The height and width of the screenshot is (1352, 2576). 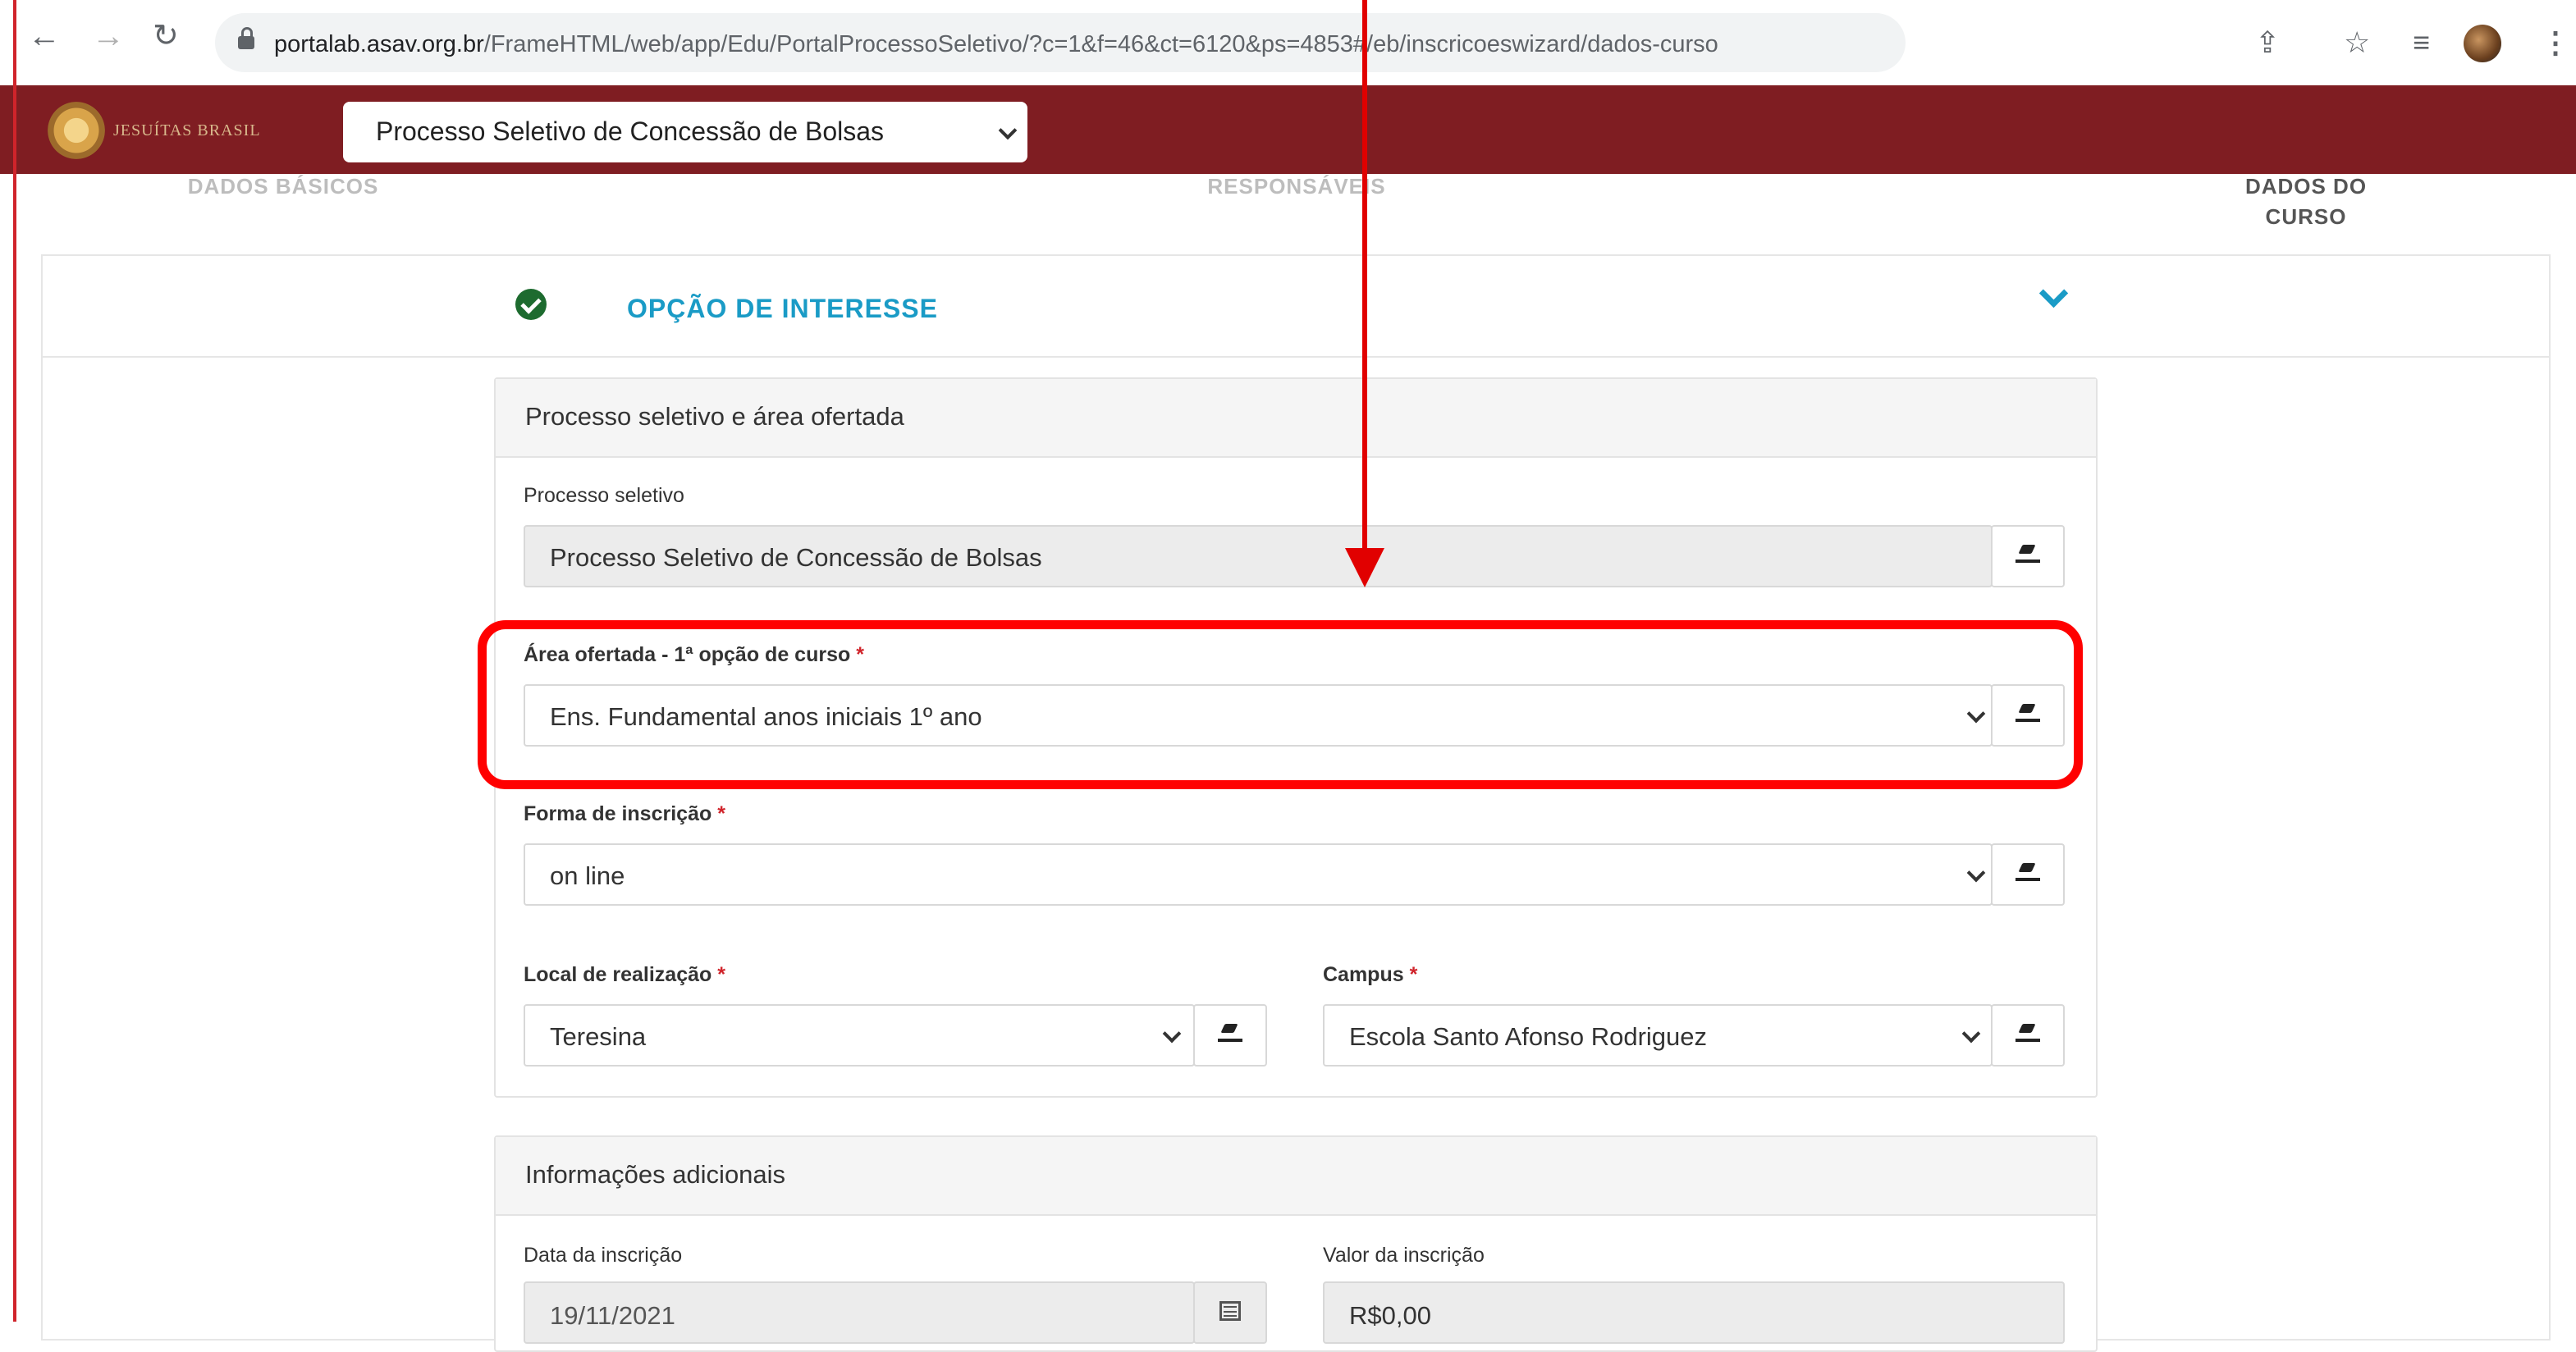 What do you see at coordinates (2421, 42) in the screenshot?
I see `reading-list-icon: ≡` at bounding box center [2421, 42].